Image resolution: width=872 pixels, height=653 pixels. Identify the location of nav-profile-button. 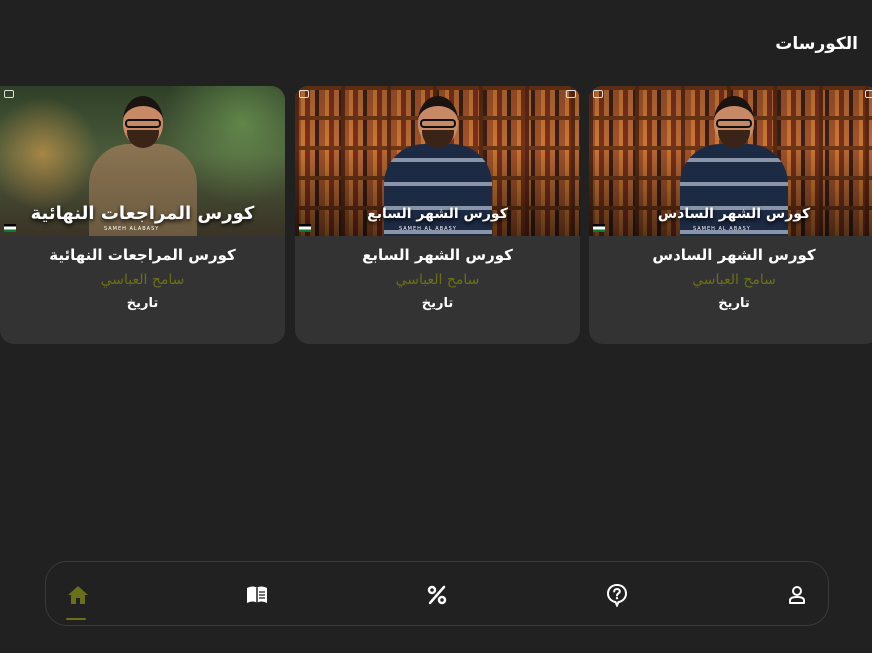
(797, 595).